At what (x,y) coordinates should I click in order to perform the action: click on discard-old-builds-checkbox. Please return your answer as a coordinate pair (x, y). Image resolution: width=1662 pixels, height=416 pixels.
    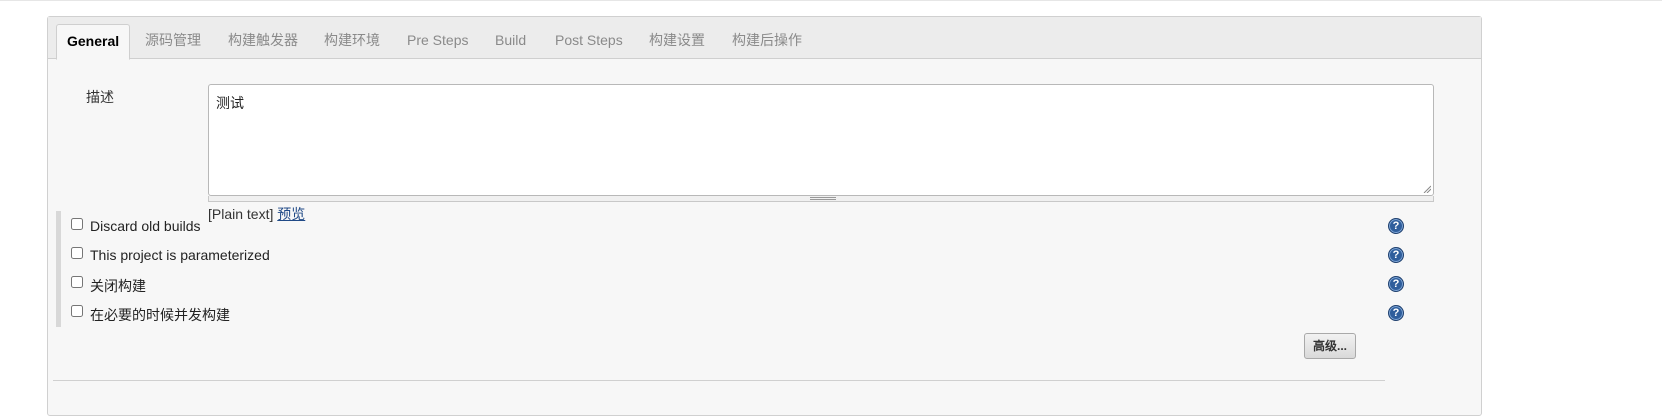
    Looking at the image, I should click on (77, 224).